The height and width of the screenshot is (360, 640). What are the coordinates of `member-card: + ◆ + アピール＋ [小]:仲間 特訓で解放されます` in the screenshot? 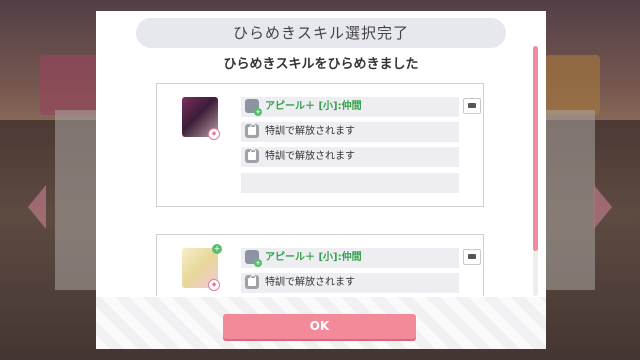 It's located at (320, 265).